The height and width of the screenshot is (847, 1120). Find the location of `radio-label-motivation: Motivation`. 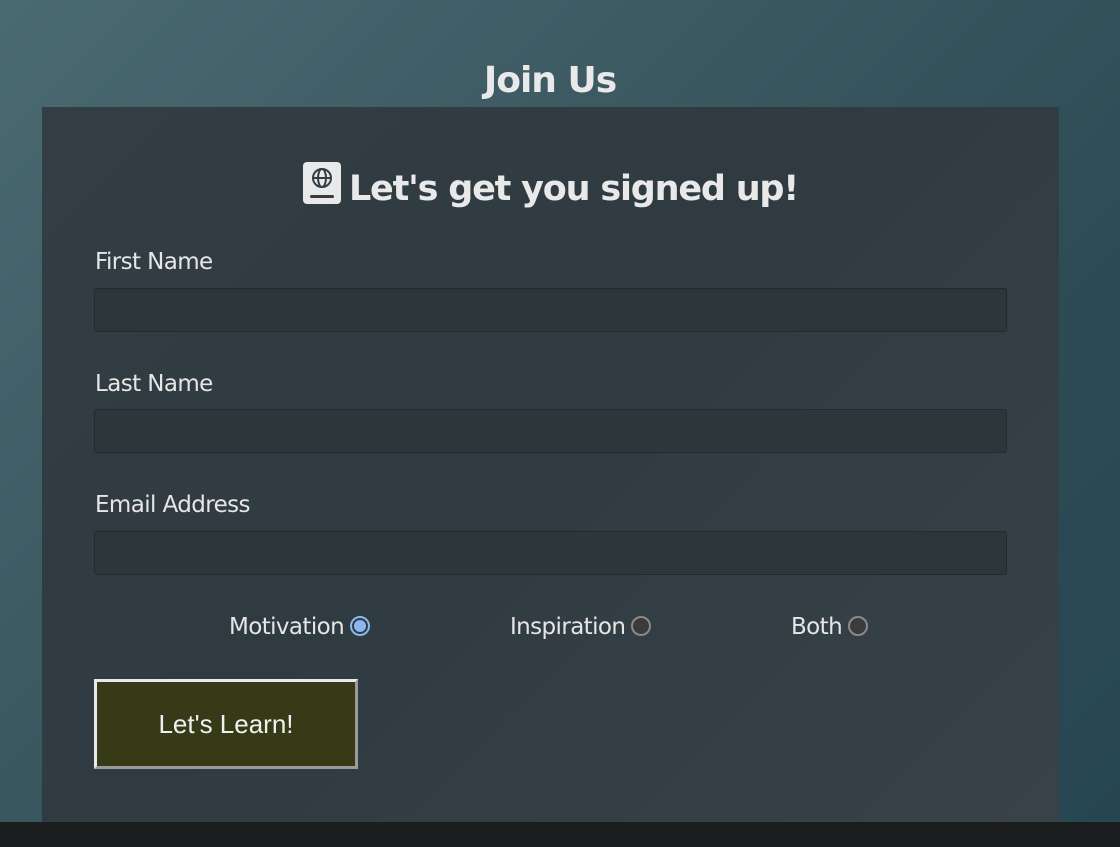

radio-label-motivation: Motivation is located at coordinates (287, 627).